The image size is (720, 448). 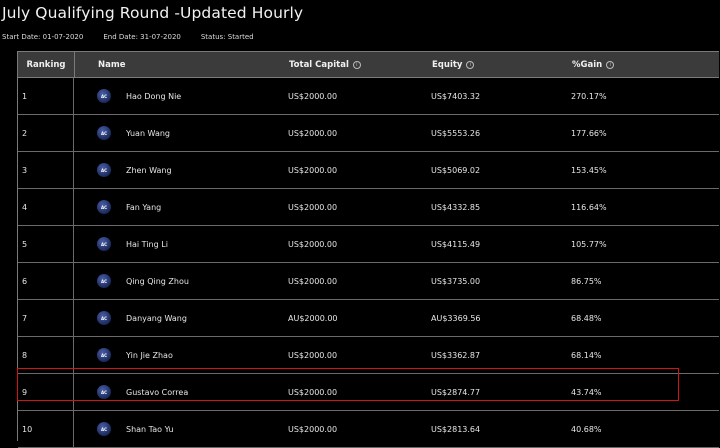 I want to click on name-cell: AC Shan Tao Yu, so click(x=181, y=429).